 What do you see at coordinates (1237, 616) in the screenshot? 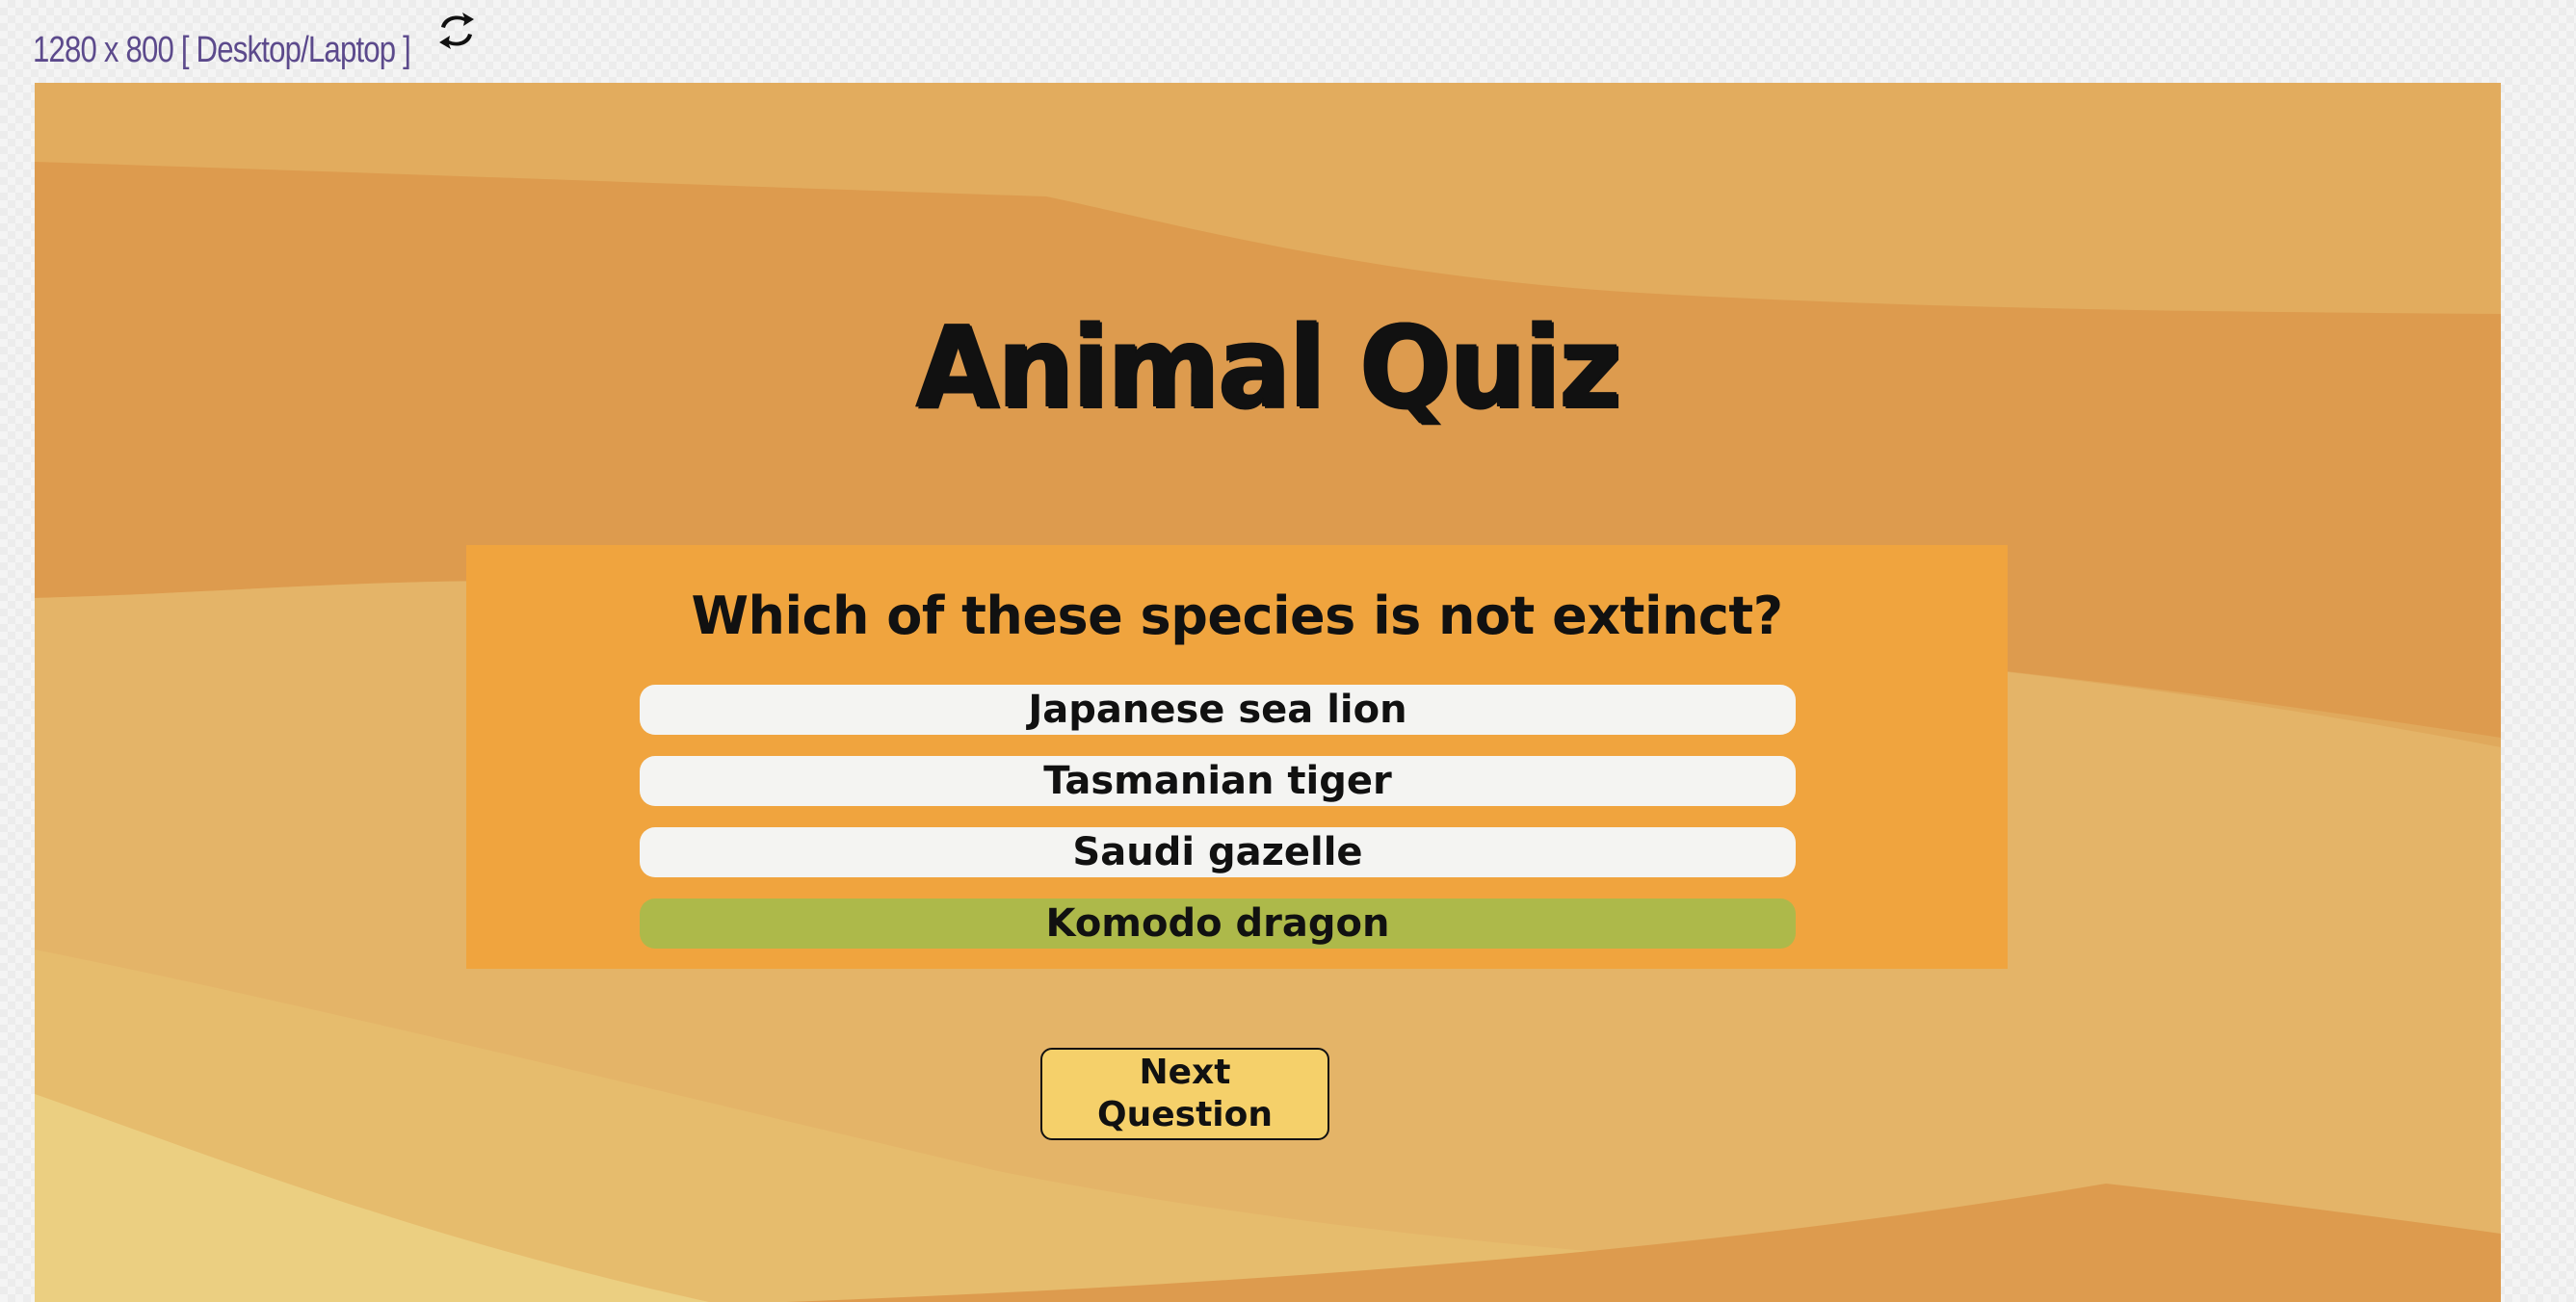
I see `question-text: Which of these species is not extinct?` at bounding box center [1237, 616].